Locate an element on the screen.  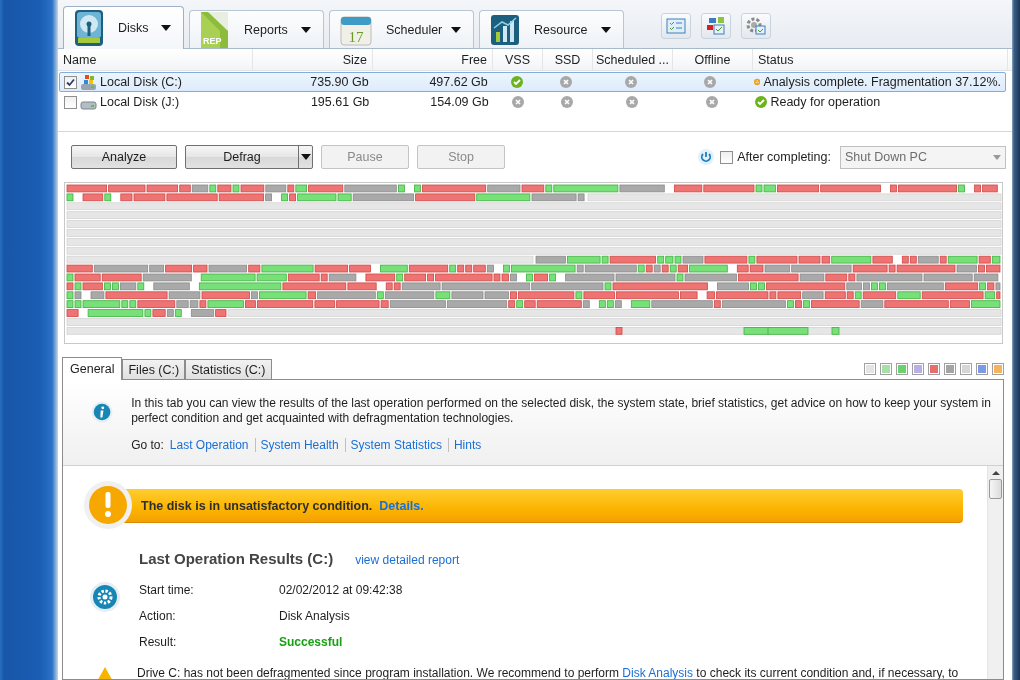
scrollbar is located at coordinates (995, 572).